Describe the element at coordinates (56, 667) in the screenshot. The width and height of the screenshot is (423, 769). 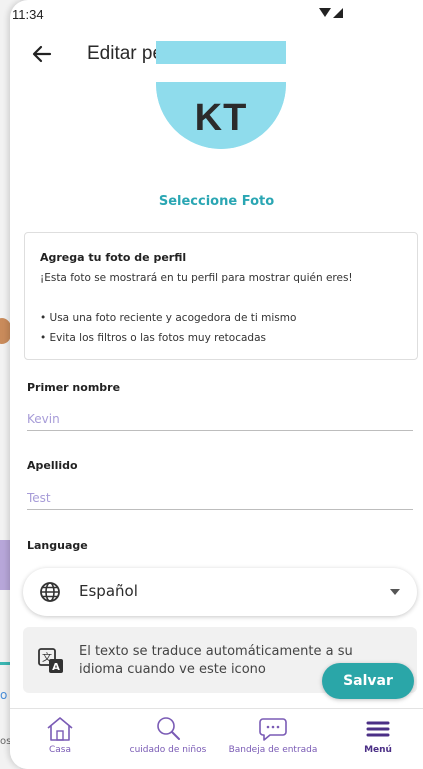
I see `svg-text: A` at that location.